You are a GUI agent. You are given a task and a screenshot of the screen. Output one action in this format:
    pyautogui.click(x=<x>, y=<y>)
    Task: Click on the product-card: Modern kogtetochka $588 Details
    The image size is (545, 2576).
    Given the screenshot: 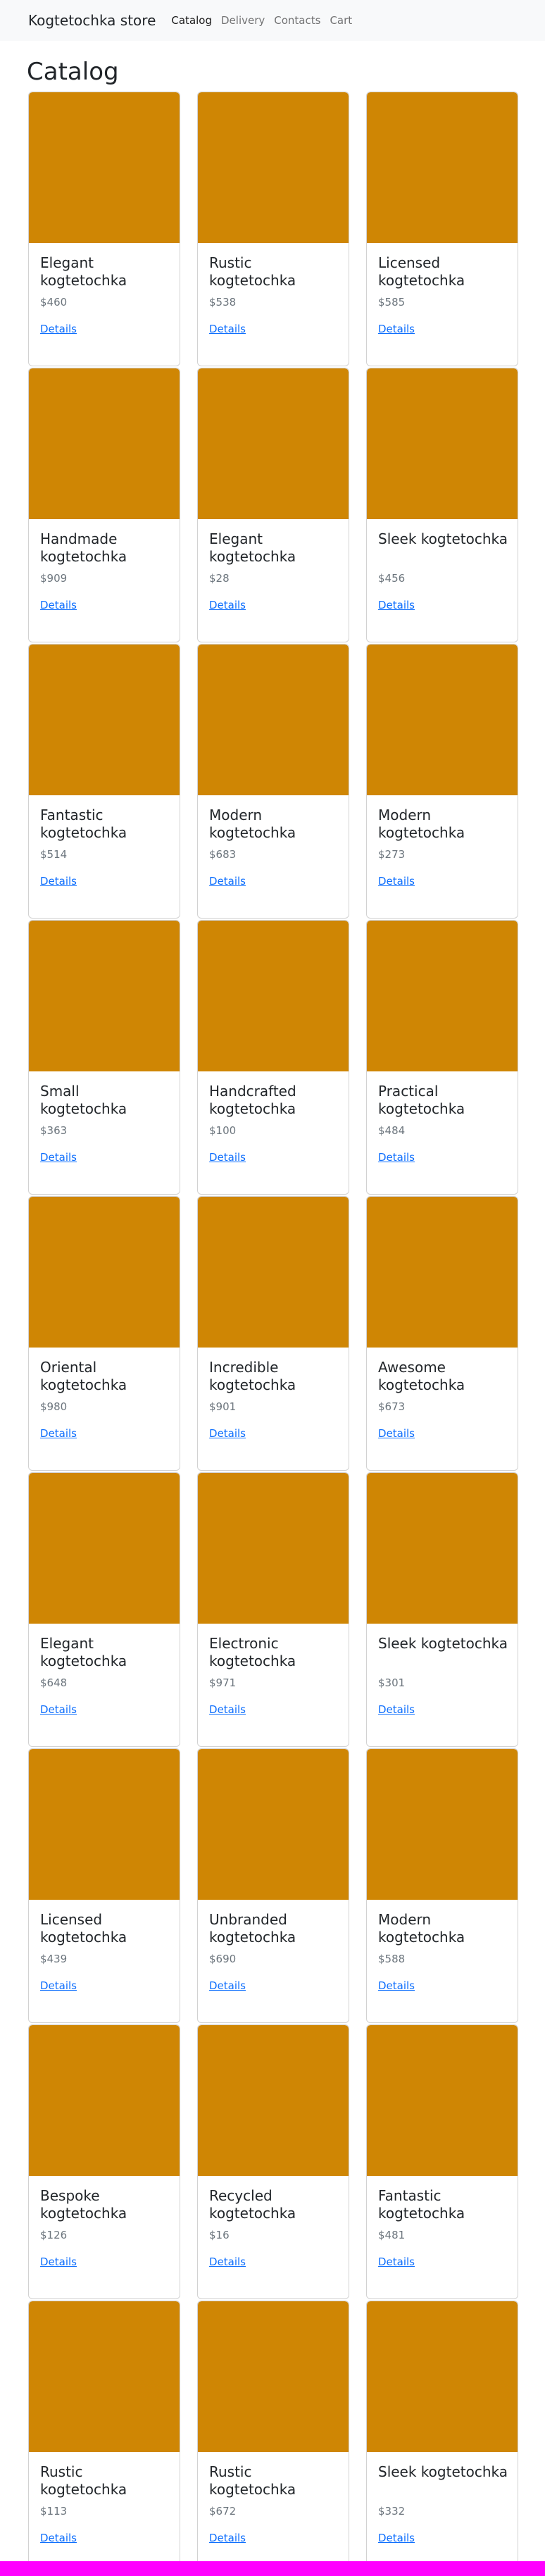 What is the action you would take?
    pyautogui.click(x=442, y=1885)
    